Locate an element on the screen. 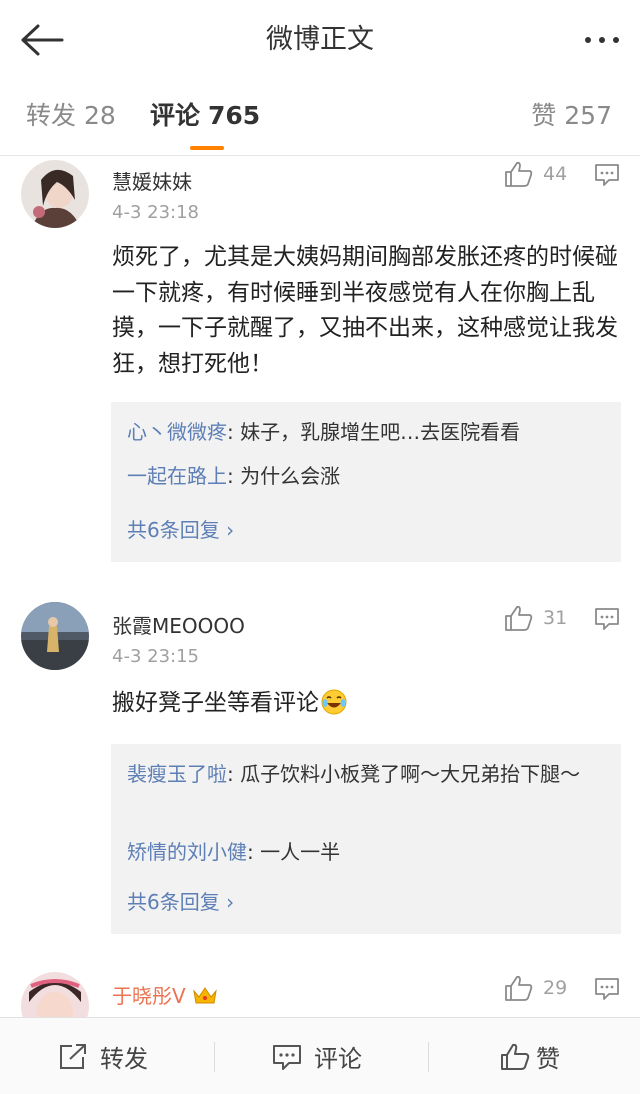  comment-time: 4-3 23:15 is located at coordinates (155, 656).